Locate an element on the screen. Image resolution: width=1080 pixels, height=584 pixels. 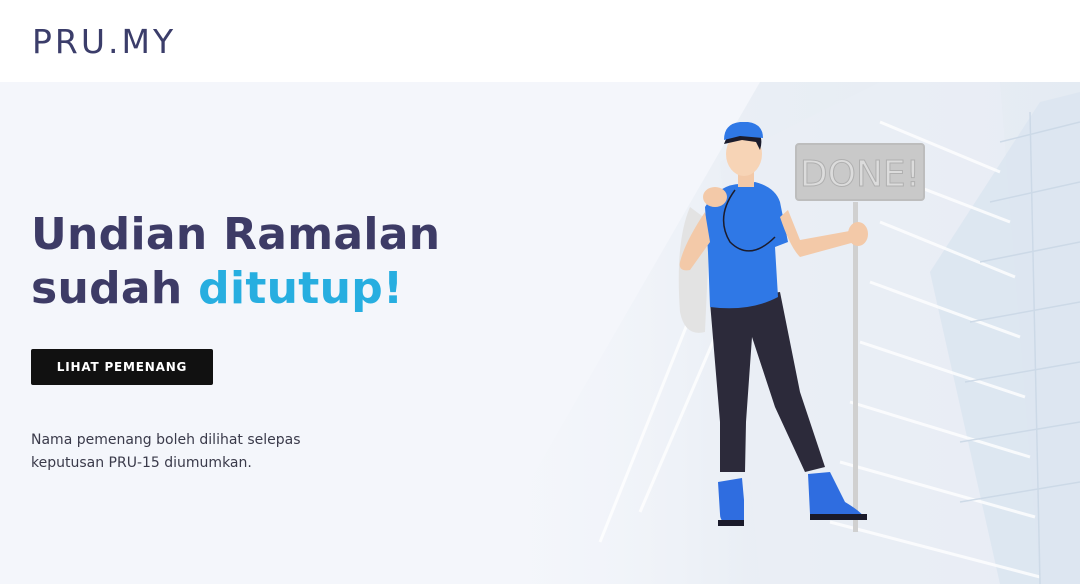
site-header: PRU.MY is located at coordinates (540, 41).